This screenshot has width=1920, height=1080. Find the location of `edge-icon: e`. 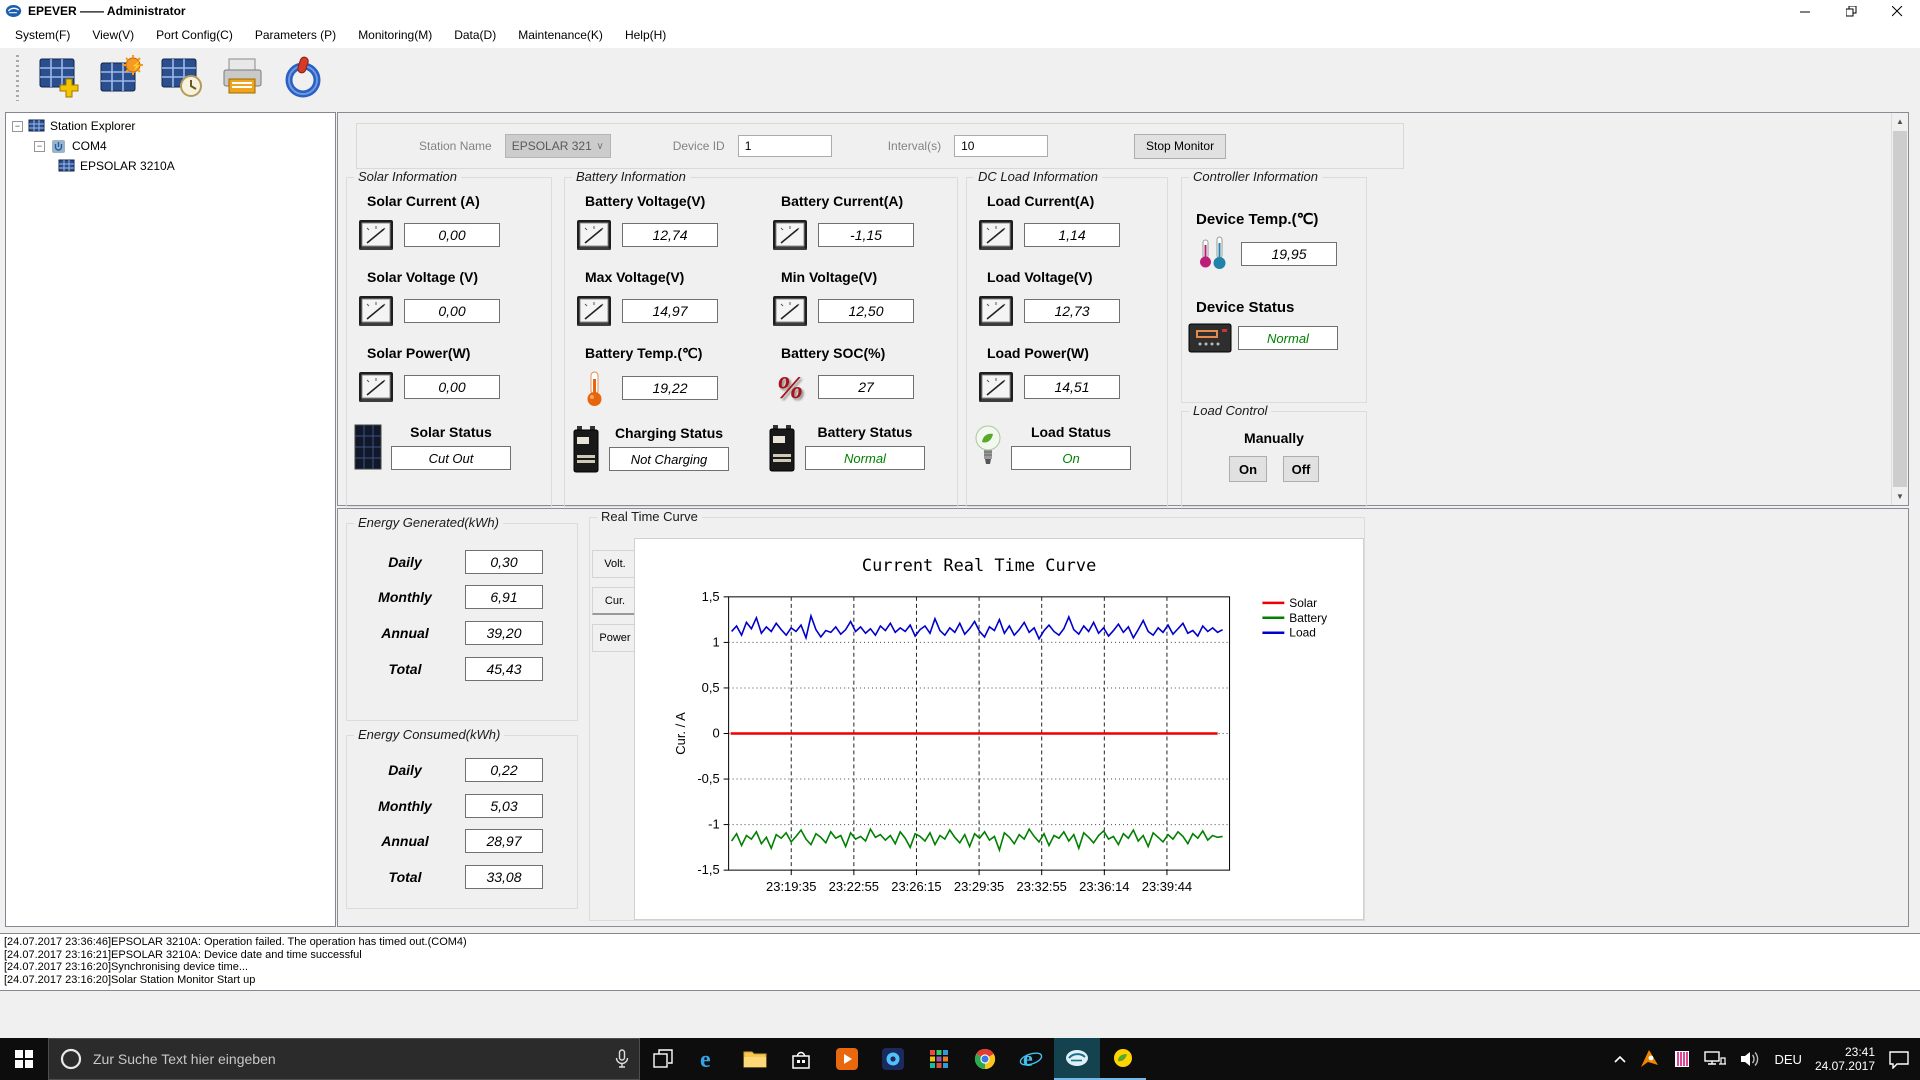

edge-icon: e is located at coordinates (709, 1059).